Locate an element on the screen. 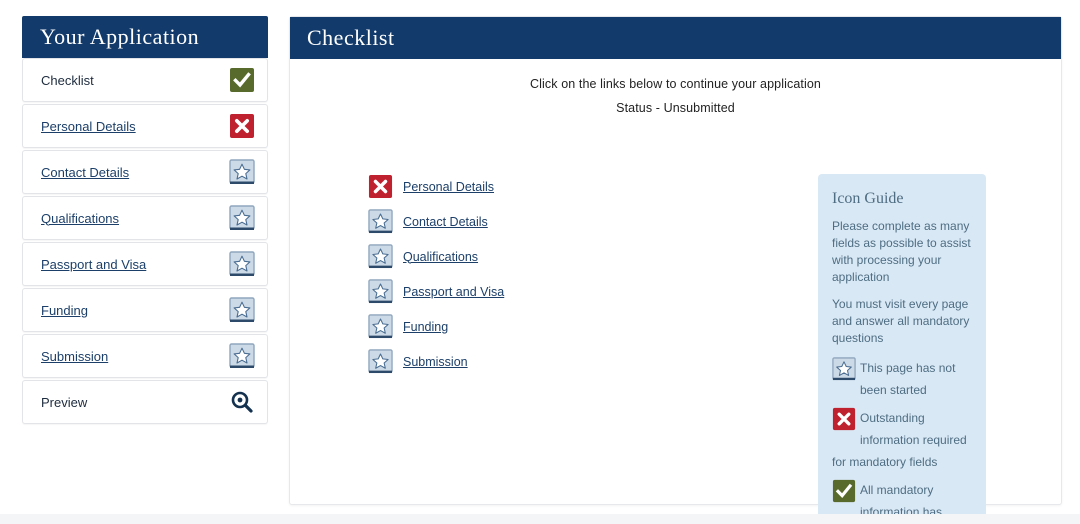  checklist-item-label: Personal Details is located at coordinates (448, 187).